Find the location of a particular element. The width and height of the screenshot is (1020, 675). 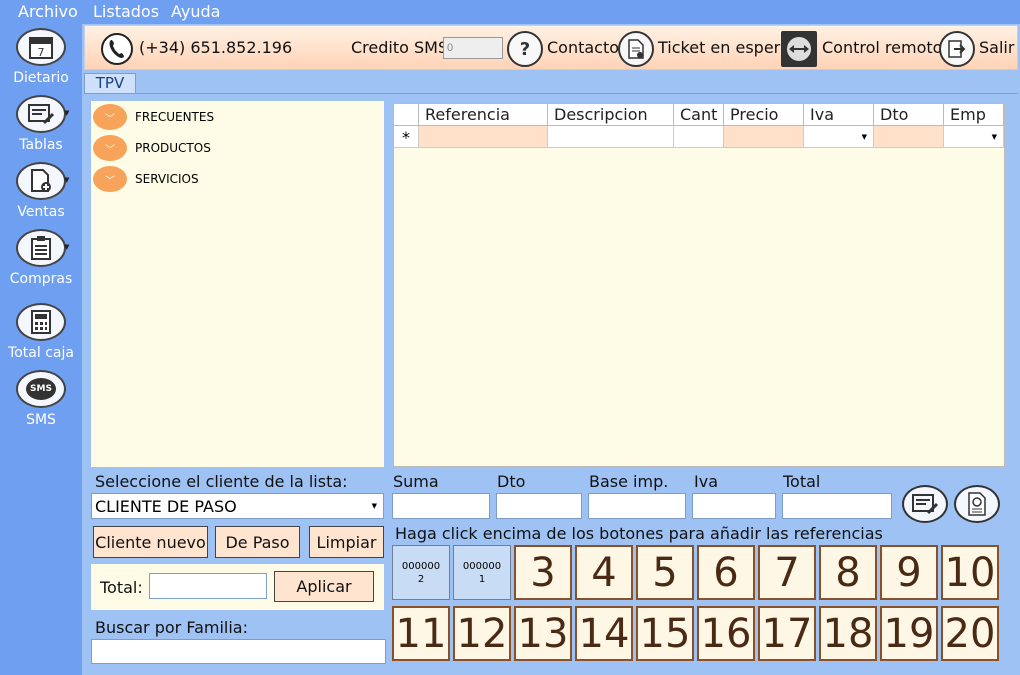

dto-field is located at coordinates (539, 506).